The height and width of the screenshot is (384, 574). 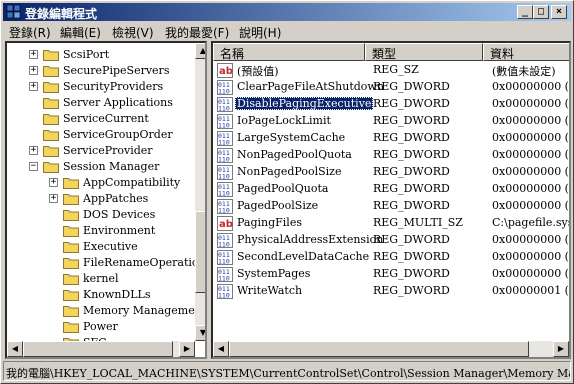 I want to click on value-name: WriteWatch, so click(x=269, y=290).